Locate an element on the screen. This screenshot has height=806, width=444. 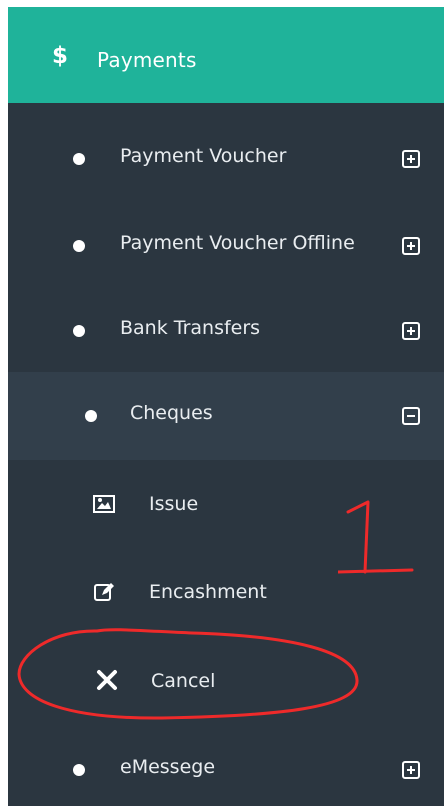
sidebar-item-payment-voucher: Payment Voucher is located at coordinates (226, 159).